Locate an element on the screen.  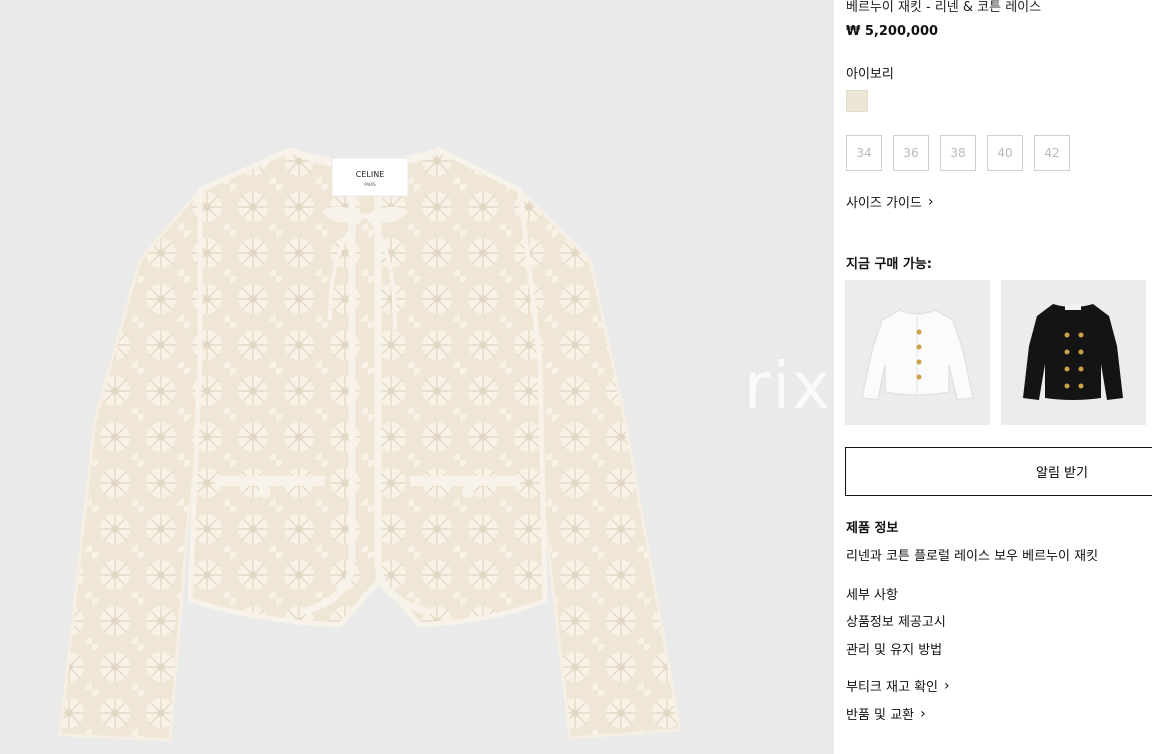
size-guide-link: 사이즈 가이드 › is located at coordinates (890, 202).